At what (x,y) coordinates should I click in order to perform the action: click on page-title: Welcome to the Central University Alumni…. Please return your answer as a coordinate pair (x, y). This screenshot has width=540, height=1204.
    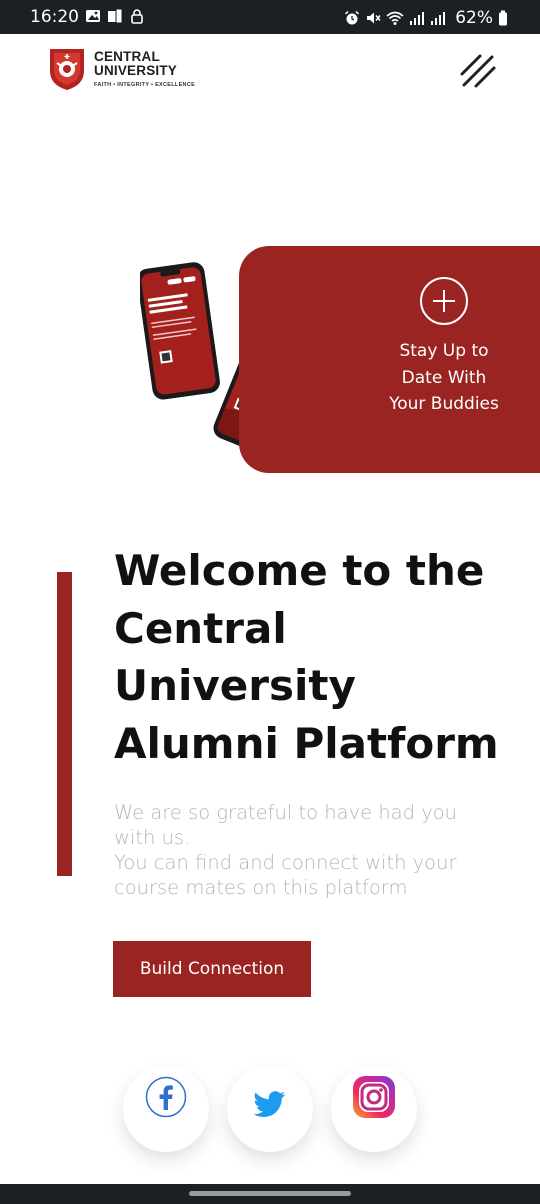
    Looking at the image, I should click on (306, 657).